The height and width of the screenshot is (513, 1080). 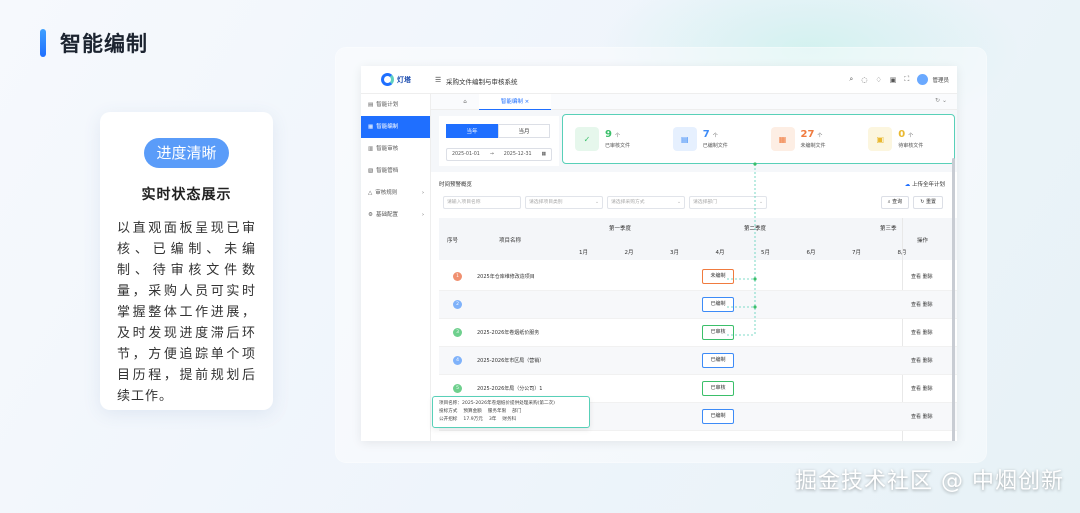 I want to click on col-q1: 第一季度, so click(x=620, y=229).